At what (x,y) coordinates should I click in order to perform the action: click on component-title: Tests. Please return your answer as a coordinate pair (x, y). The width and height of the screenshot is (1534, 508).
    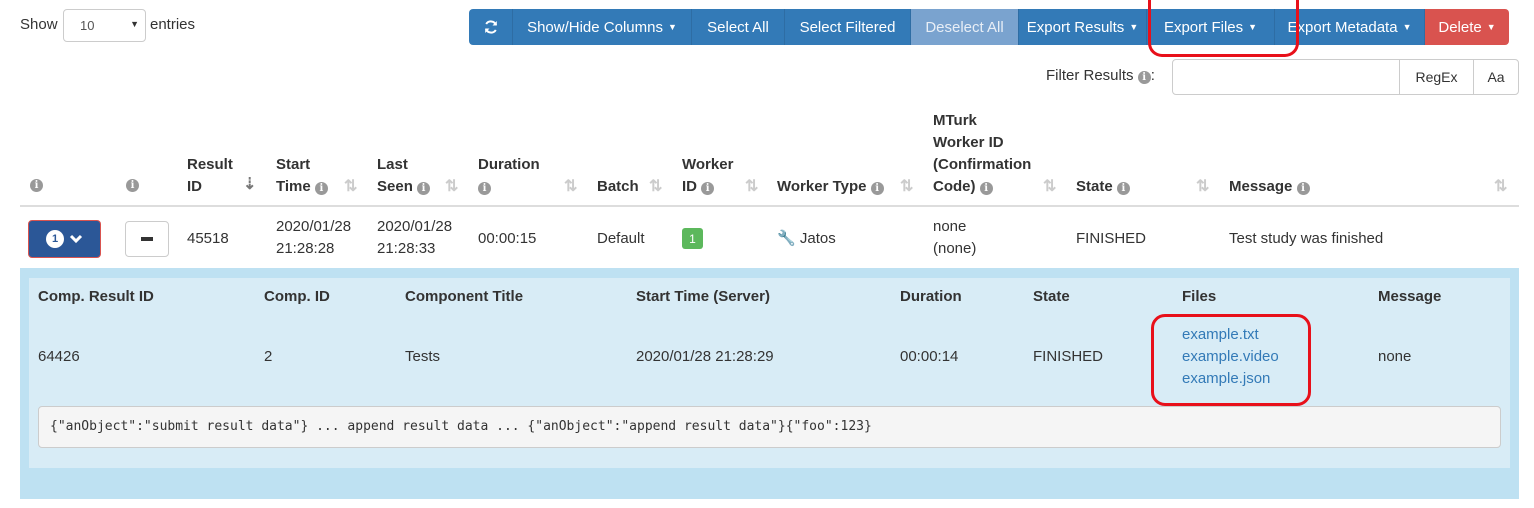
    Looking at the image, I should click on (423, 356).